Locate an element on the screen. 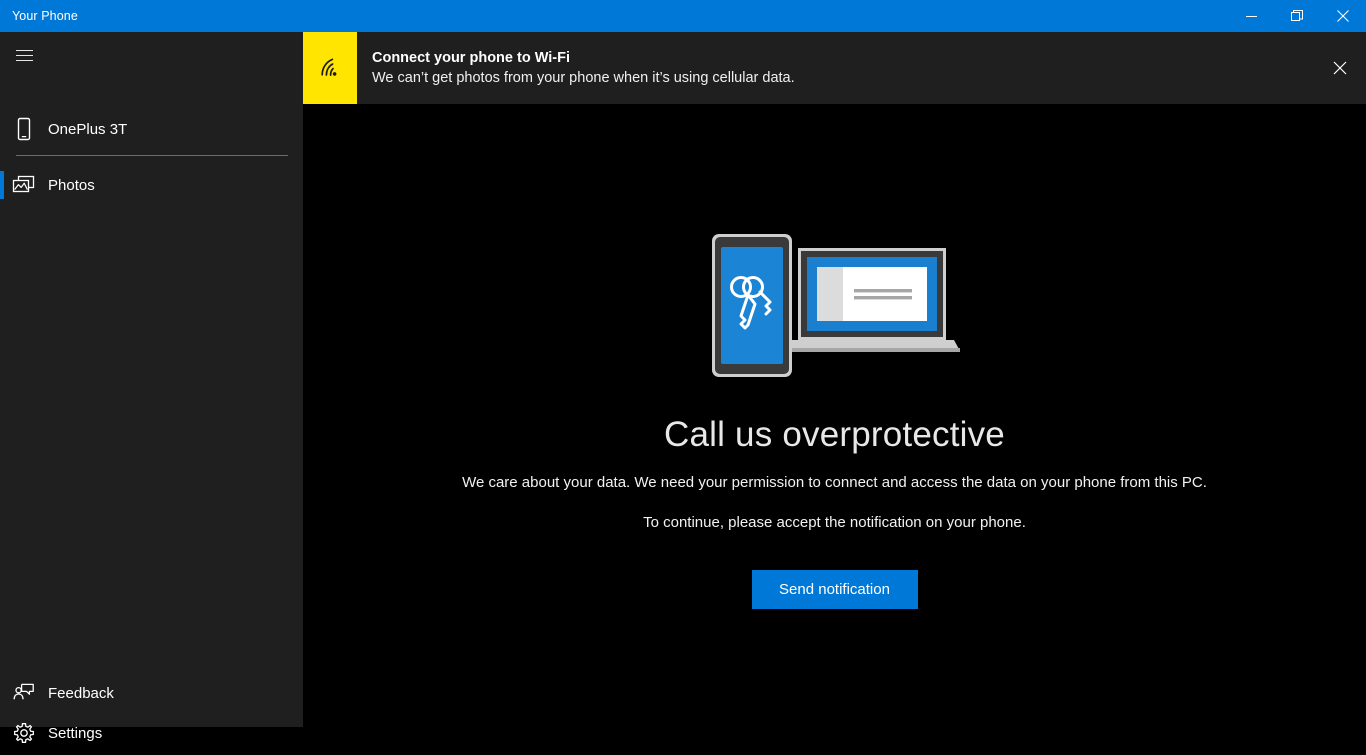  sidebar-item-photos-label: Photos is located at coordinates (71, 185).